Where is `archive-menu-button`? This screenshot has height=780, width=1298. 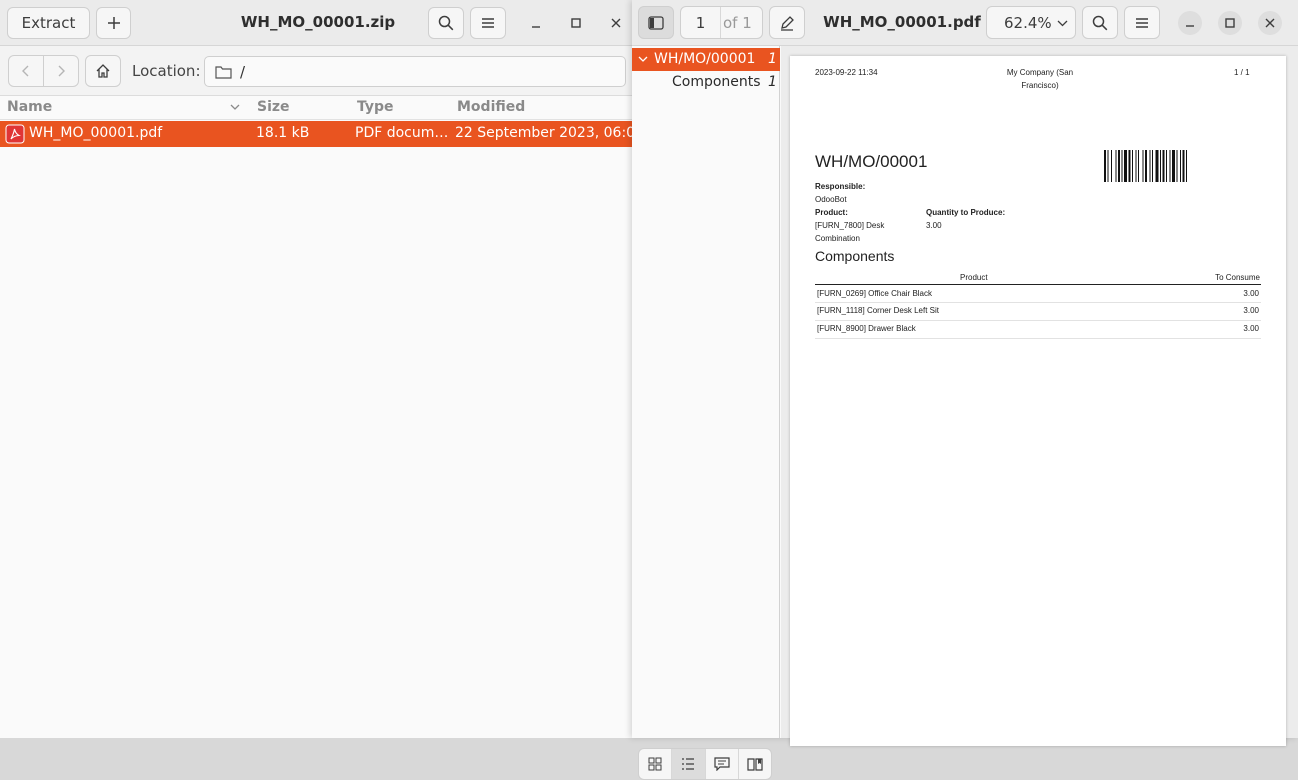 archive-menu-button is located at coordinates (488, 23).